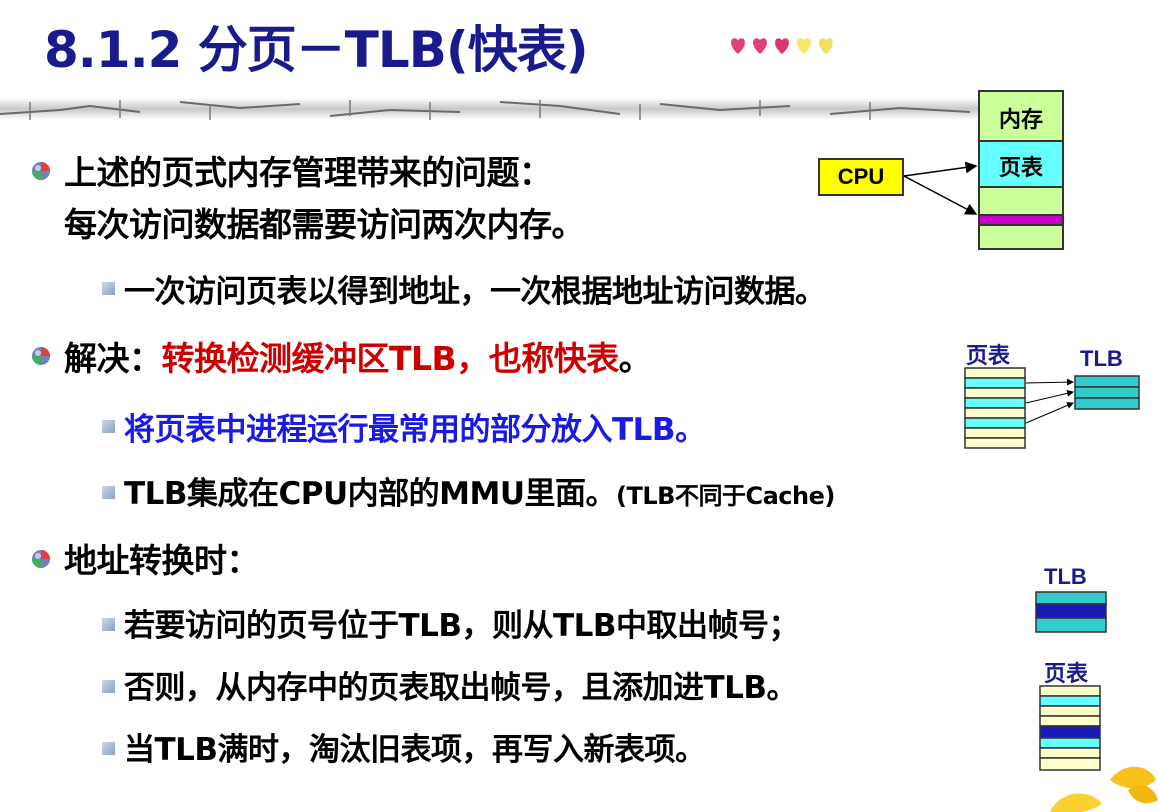 The width and height of the screenshot is (1158, 812). What do you see at coordinates (316, 50) in the screenshot?
I see `slide-title: 8.1.2 分页－TLB(快表)` at bounding box center [316, 50].